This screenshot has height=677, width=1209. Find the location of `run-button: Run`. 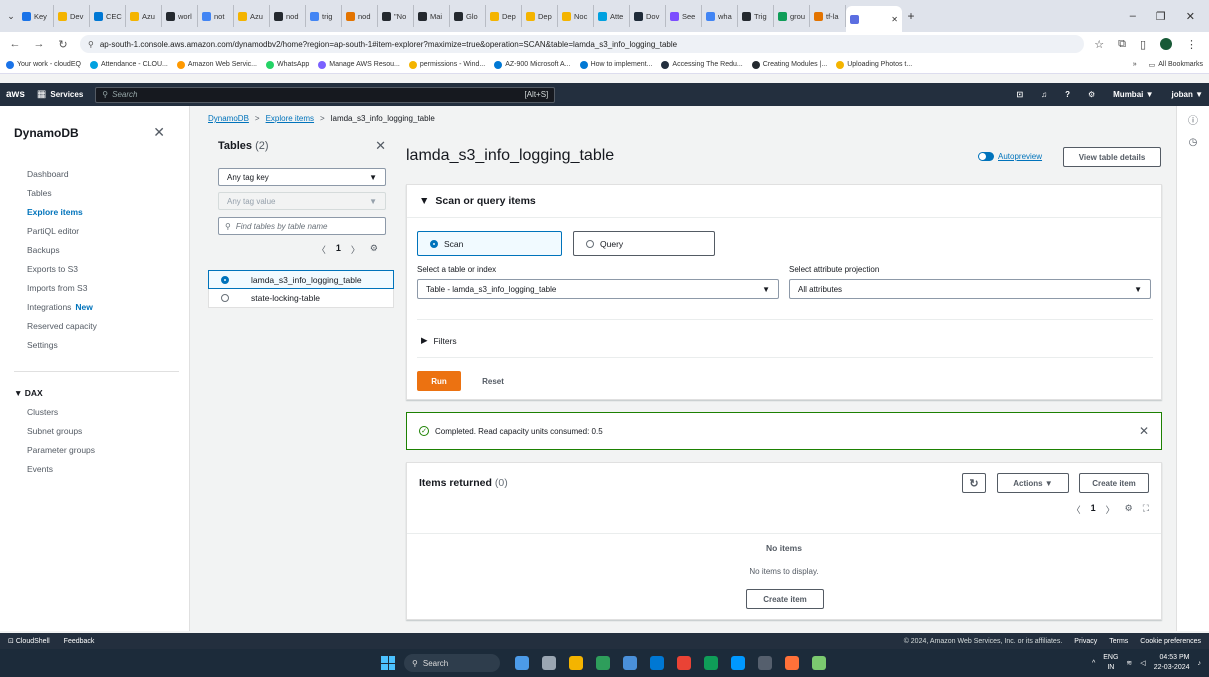

run-button: Run is located at coordinates (439, 381).